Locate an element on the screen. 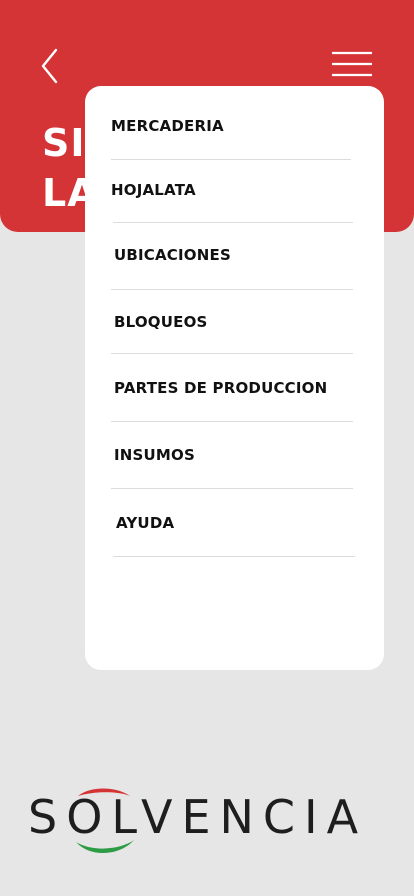 The width and height of the screenshot is (414, 896). logo-text: SOLVENCIA is located at coordinates (198, 817).